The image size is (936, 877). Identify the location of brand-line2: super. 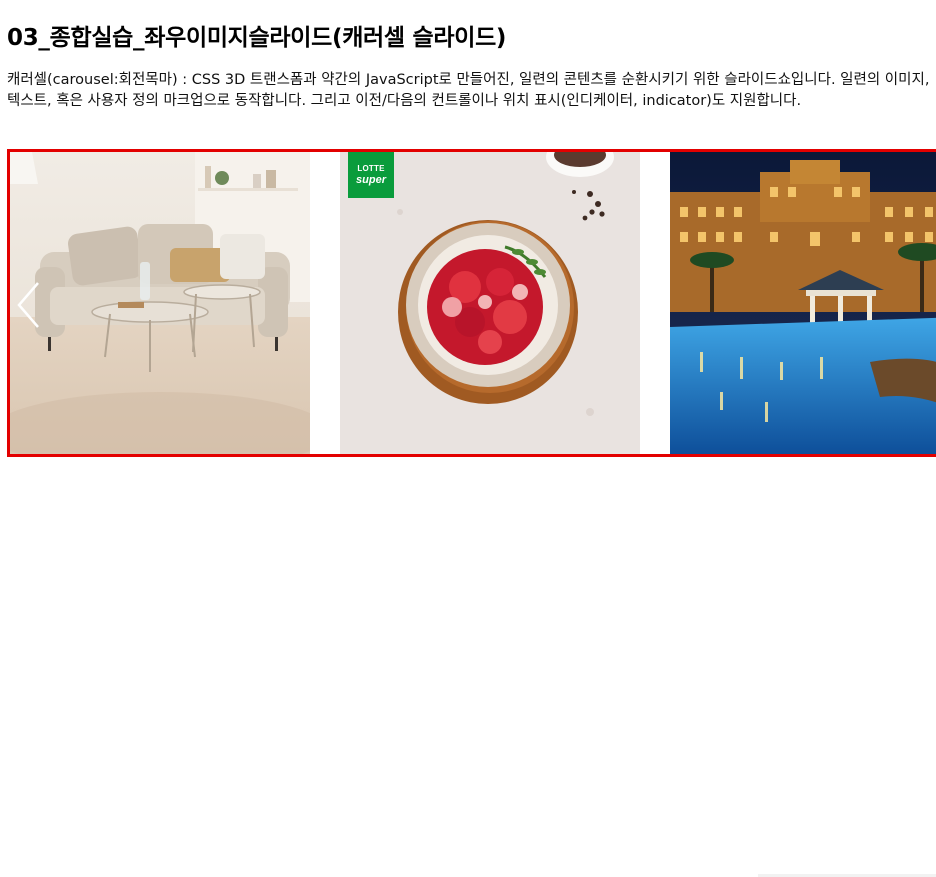
(371, 179).